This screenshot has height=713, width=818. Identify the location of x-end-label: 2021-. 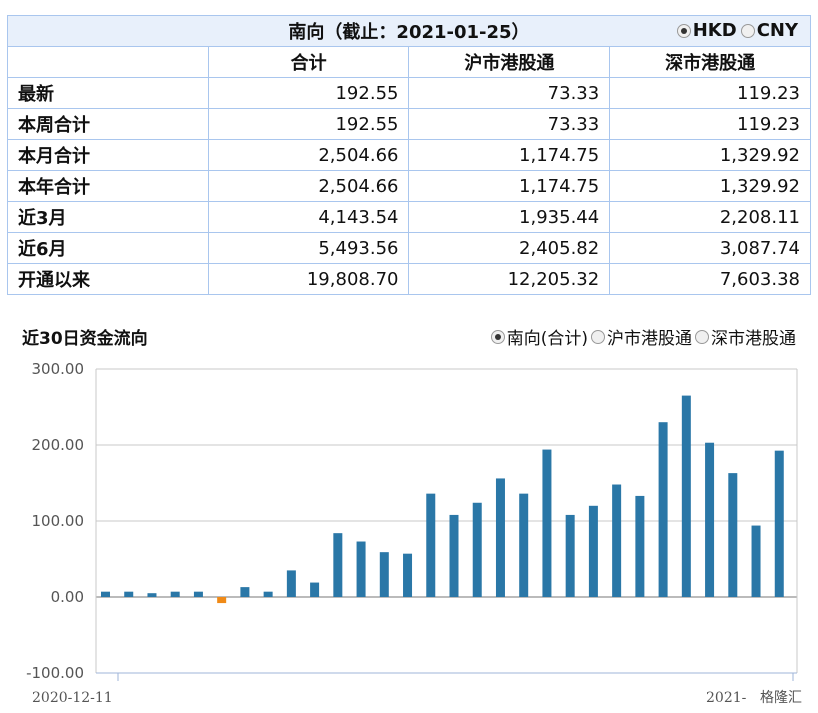
(726, 698).